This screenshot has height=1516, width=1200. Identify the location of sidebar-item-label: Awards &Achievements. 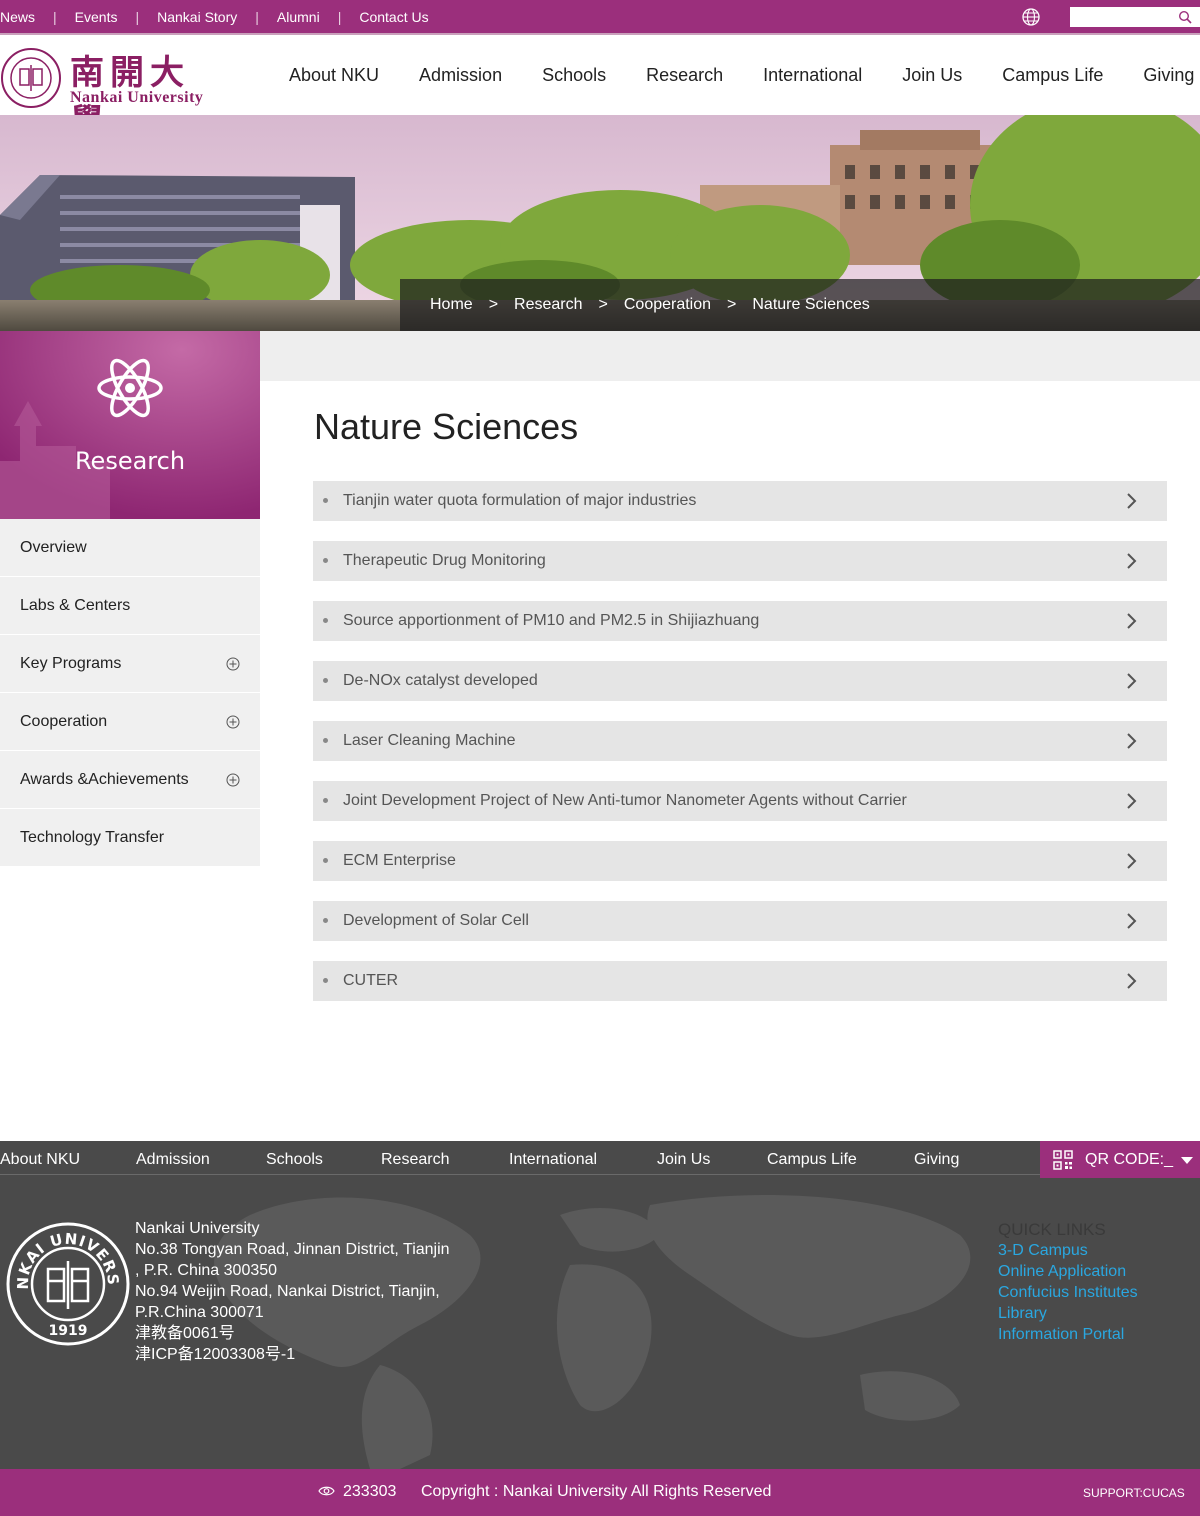
(104, 779).